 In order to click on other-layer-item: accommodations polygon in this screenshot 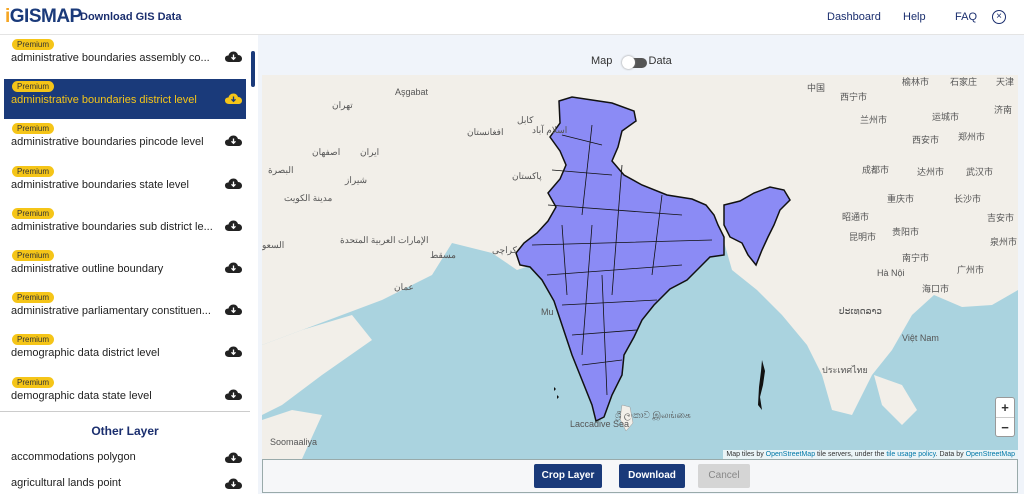, I will do `click(125, 457)`.